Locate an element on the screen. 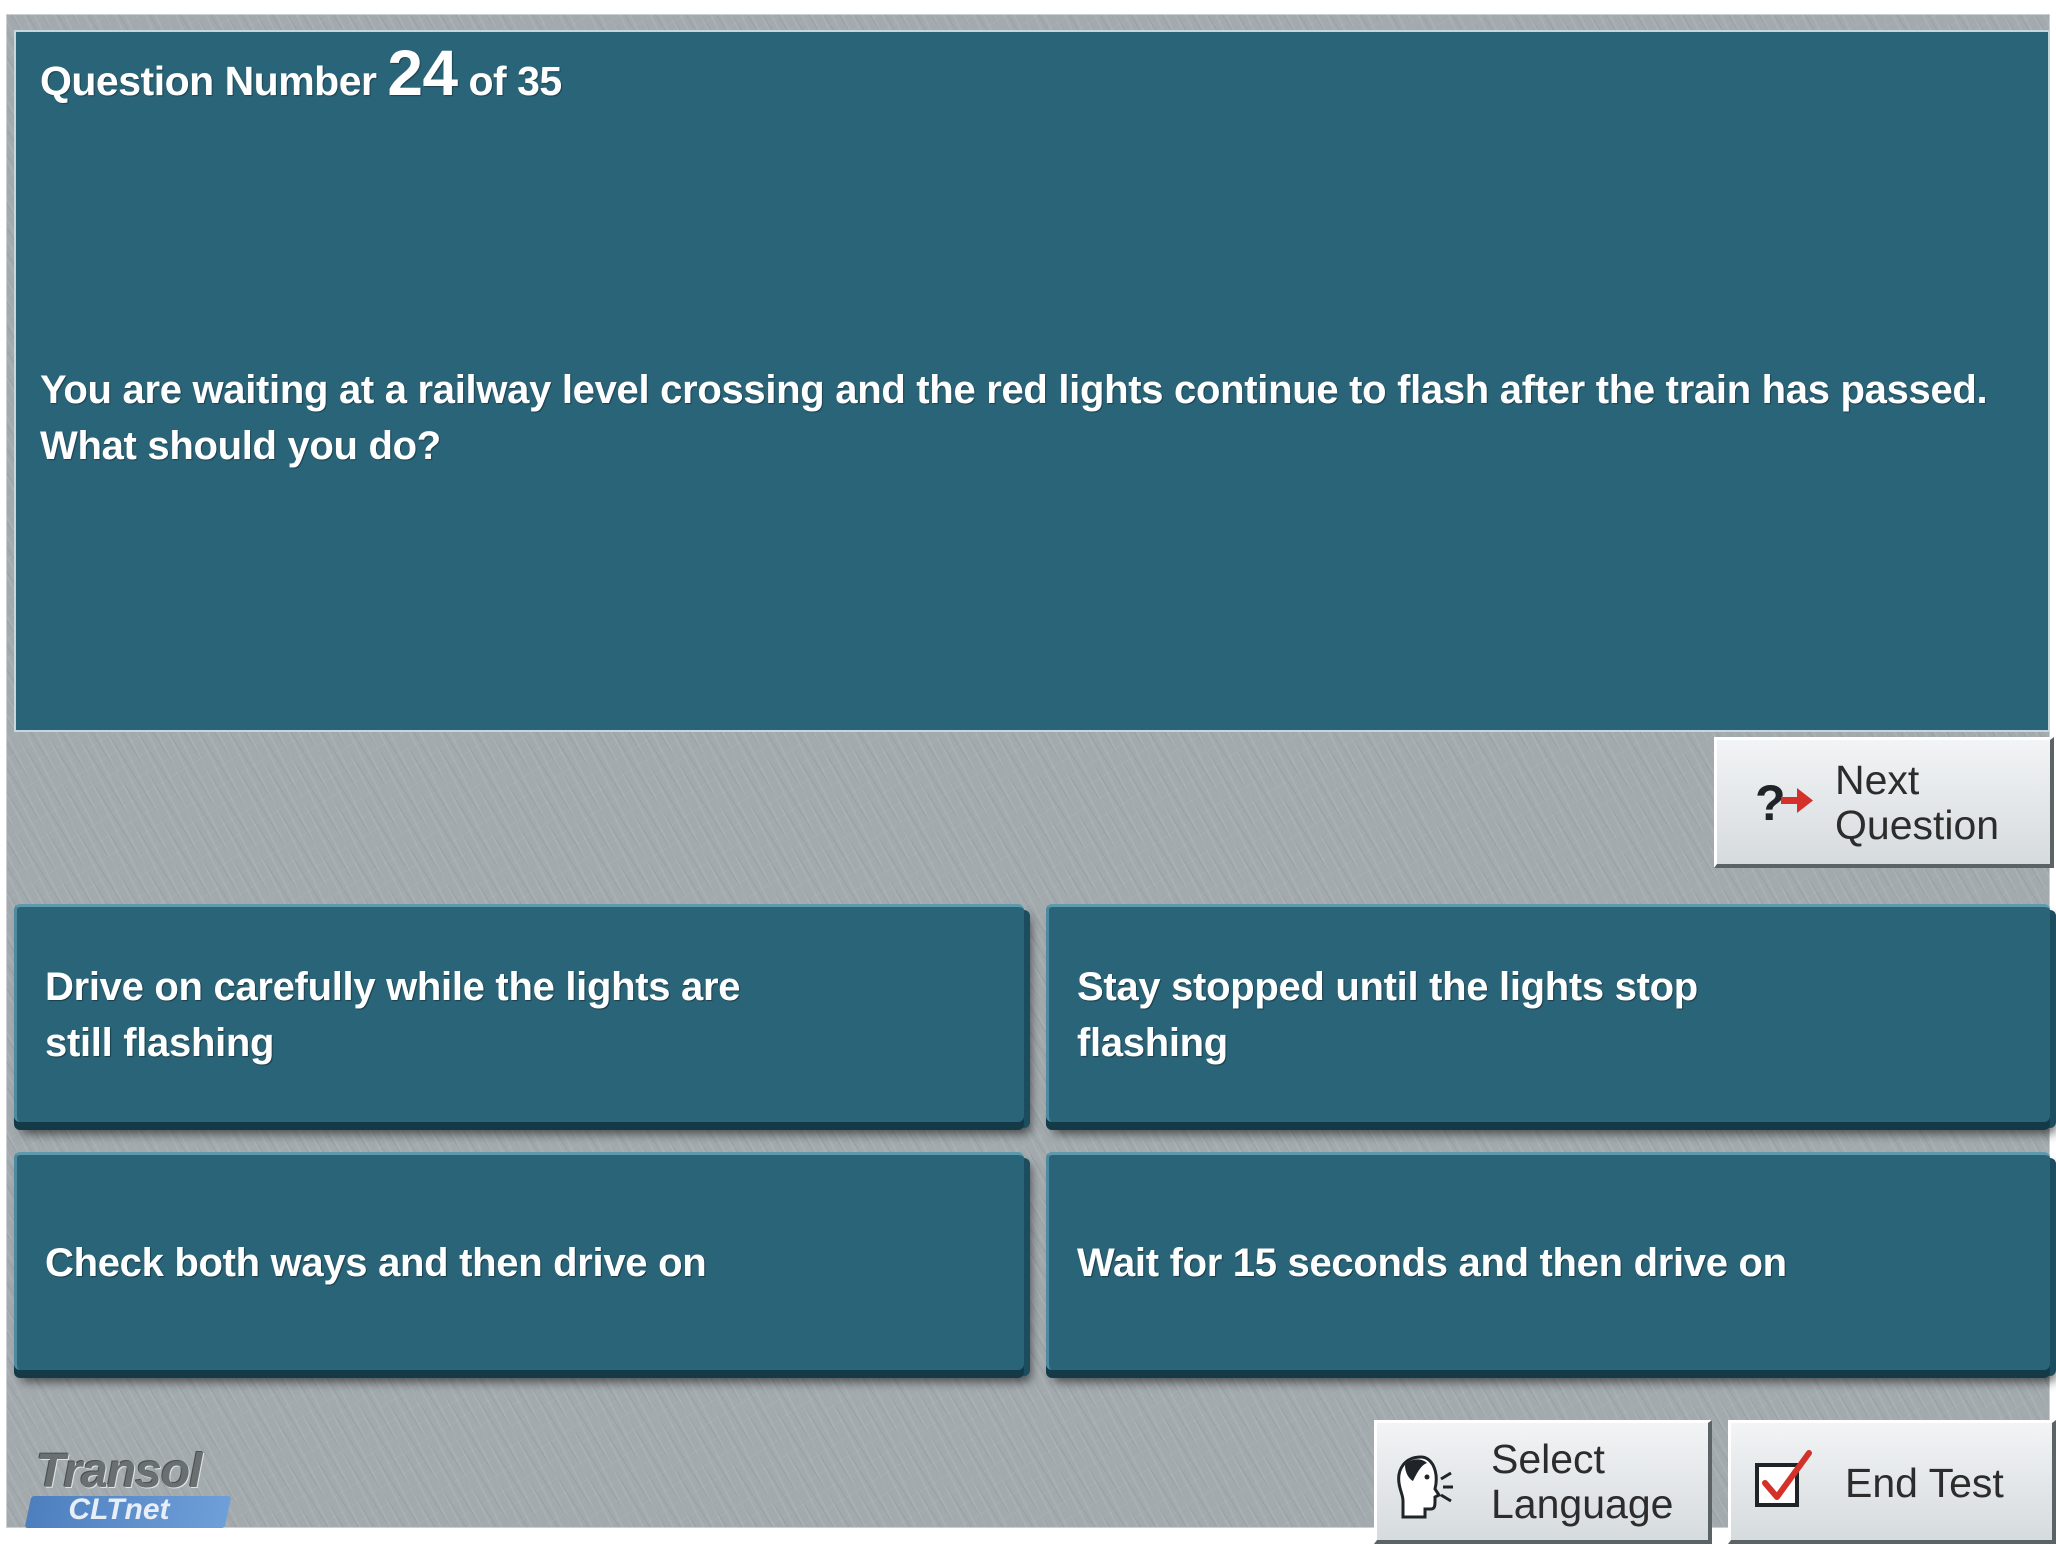 Image resolution: width=2056 pixels, height=1544 pixels. question-line-2: What should you do? is located at coordinates (240, 446).